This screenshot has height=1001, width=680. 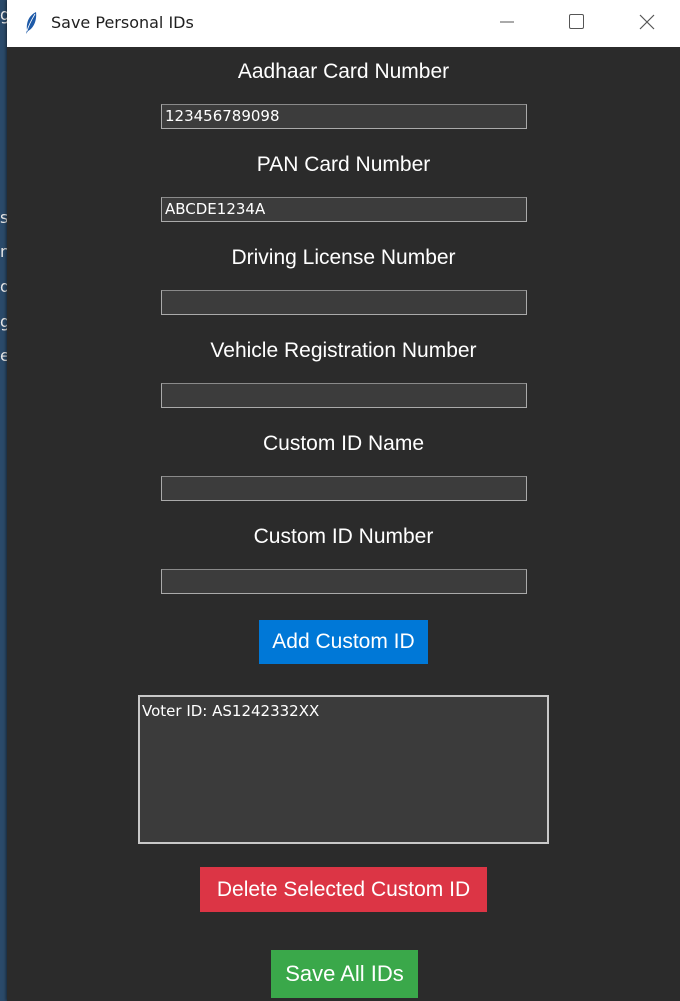 I want to click on pan-input: ABCDE1234A, so click(x=344, y=209).